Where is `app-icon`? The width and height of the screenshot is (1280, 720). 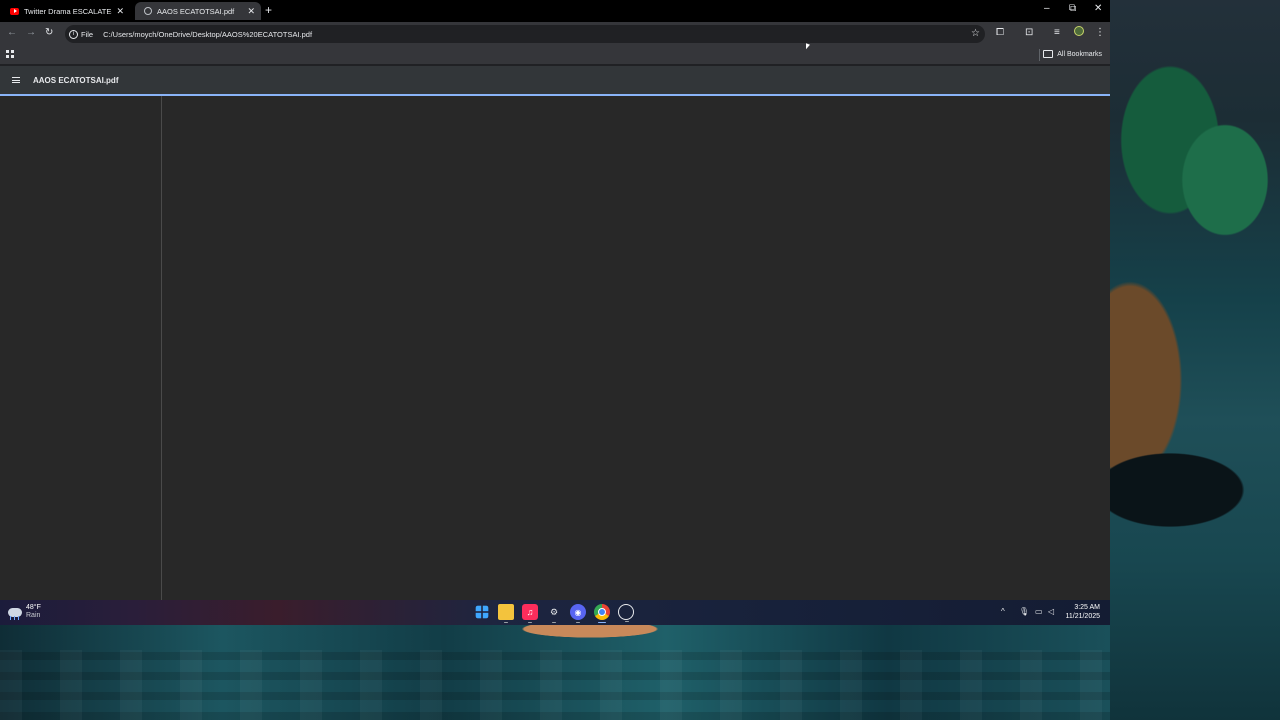 app-icon is located at coordinates (626, 613).